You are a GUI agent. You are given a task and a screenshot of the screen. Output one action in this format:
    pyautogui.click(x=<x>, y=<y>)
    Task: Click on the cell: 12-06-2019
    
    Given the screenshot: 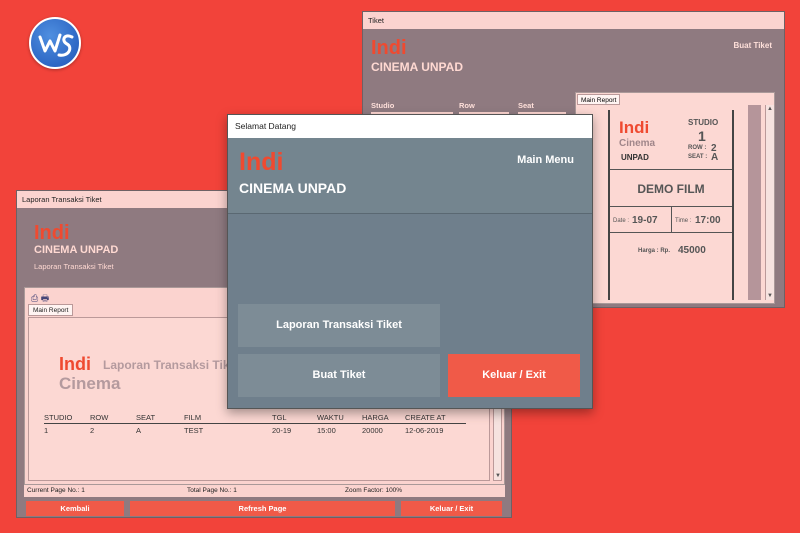 What is the action you would take?
    pyautogui.click(x=424, y=430)
    